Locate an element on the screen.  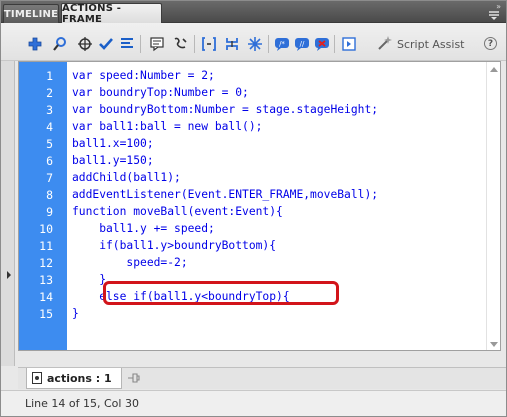
scroll-up-icon is located at coordinates (494, 69).